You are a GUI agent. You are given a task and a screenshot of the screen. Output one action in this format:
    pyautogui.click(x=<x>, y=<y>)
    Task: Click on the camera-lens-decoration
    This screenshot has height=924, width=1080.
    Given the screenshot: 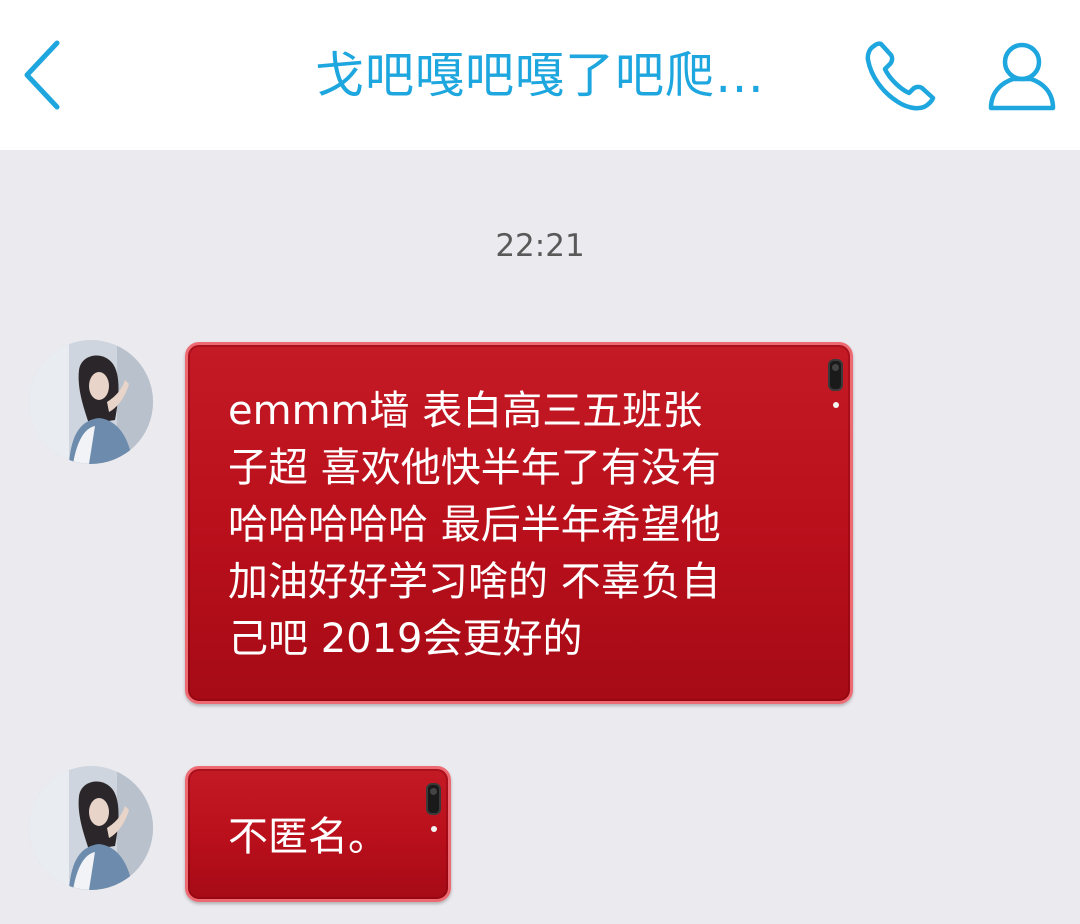 What is the action you would take?
    pyautogui.click(x=835, y=375)
    